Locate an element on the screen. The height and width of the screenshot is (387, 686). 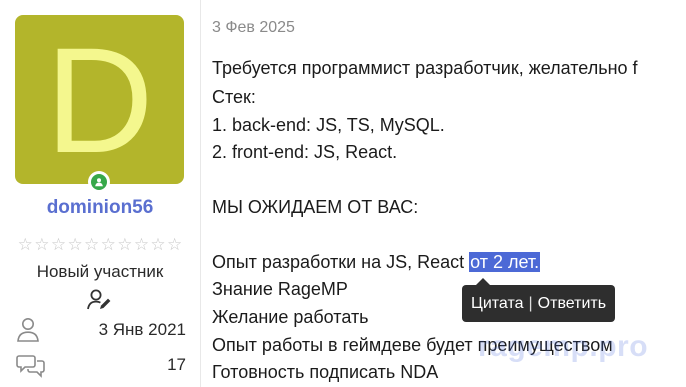
post-line: Опыт разработки на JS, React от 2 лет. is located at coordinates (376, 262).